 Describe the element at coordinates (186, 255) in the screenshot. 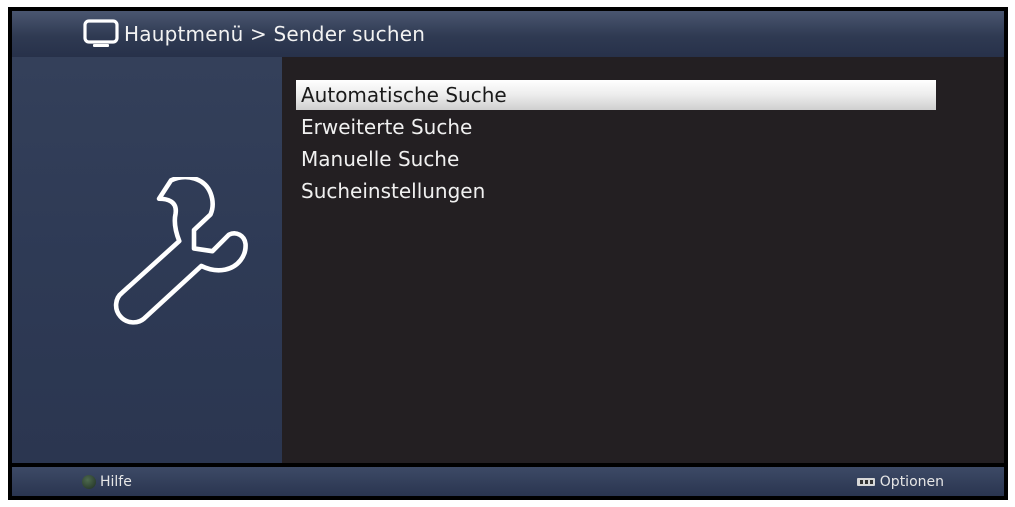

I see `wrench-icon` at that location.